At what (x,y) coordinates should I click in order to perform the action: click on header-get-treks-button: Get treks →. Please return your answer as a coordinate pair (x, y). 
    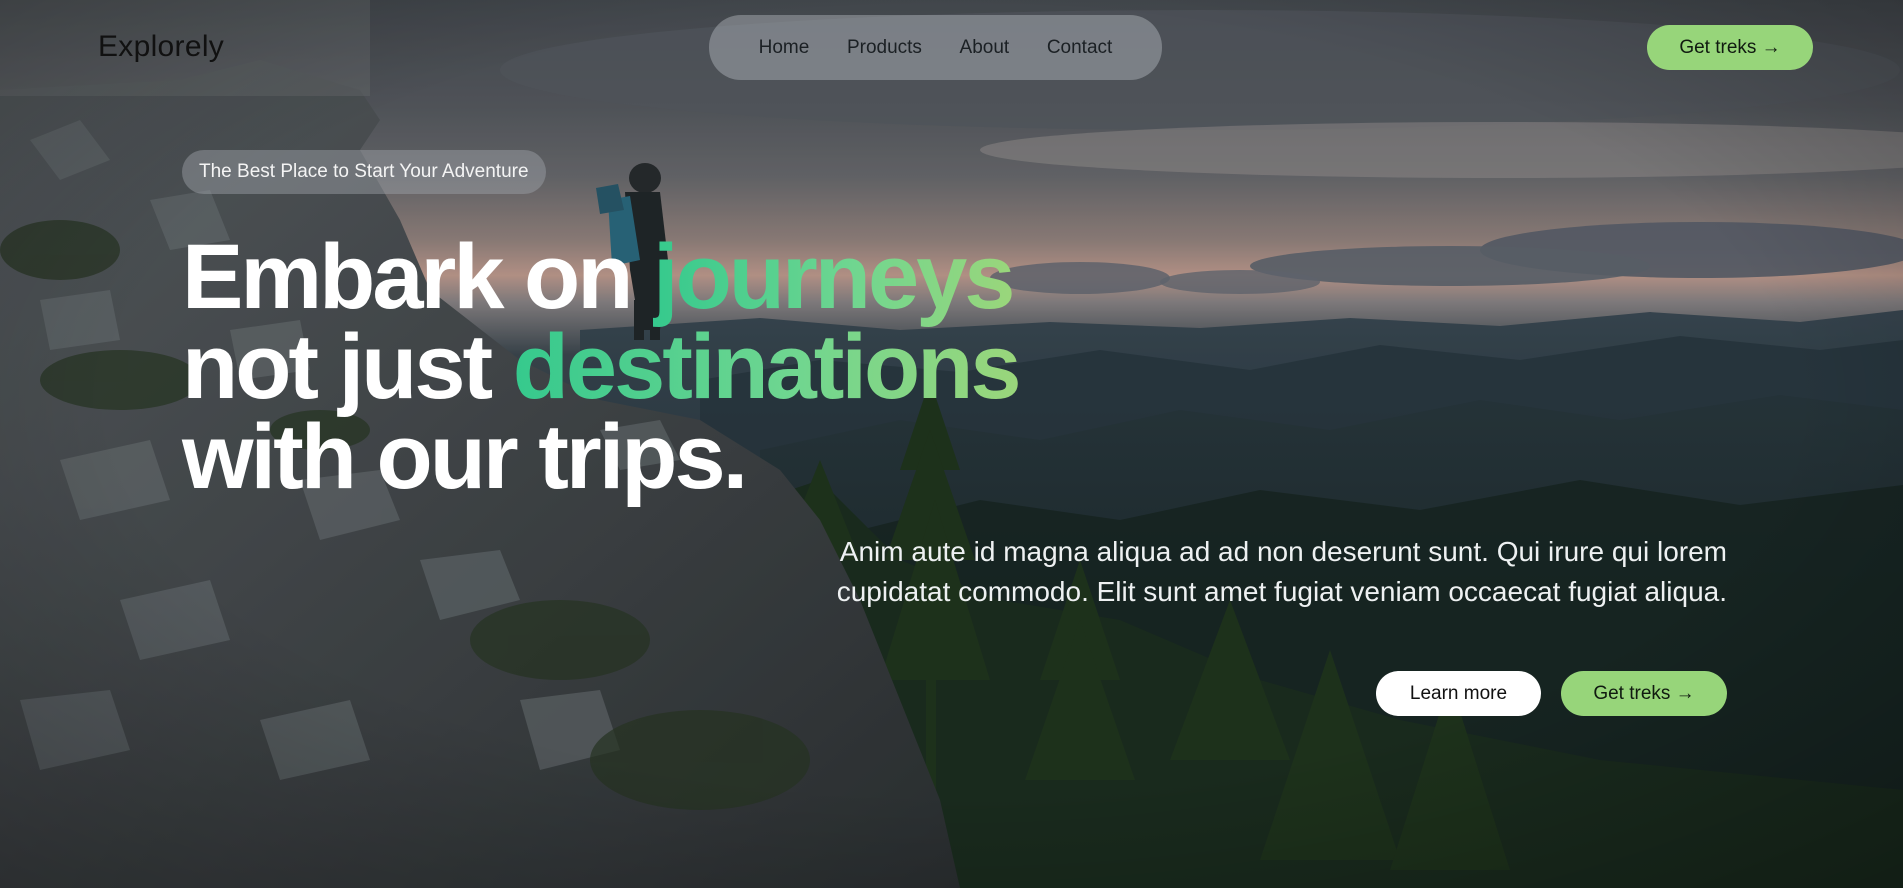
    Looking at the image, I should click on (1730, 47).